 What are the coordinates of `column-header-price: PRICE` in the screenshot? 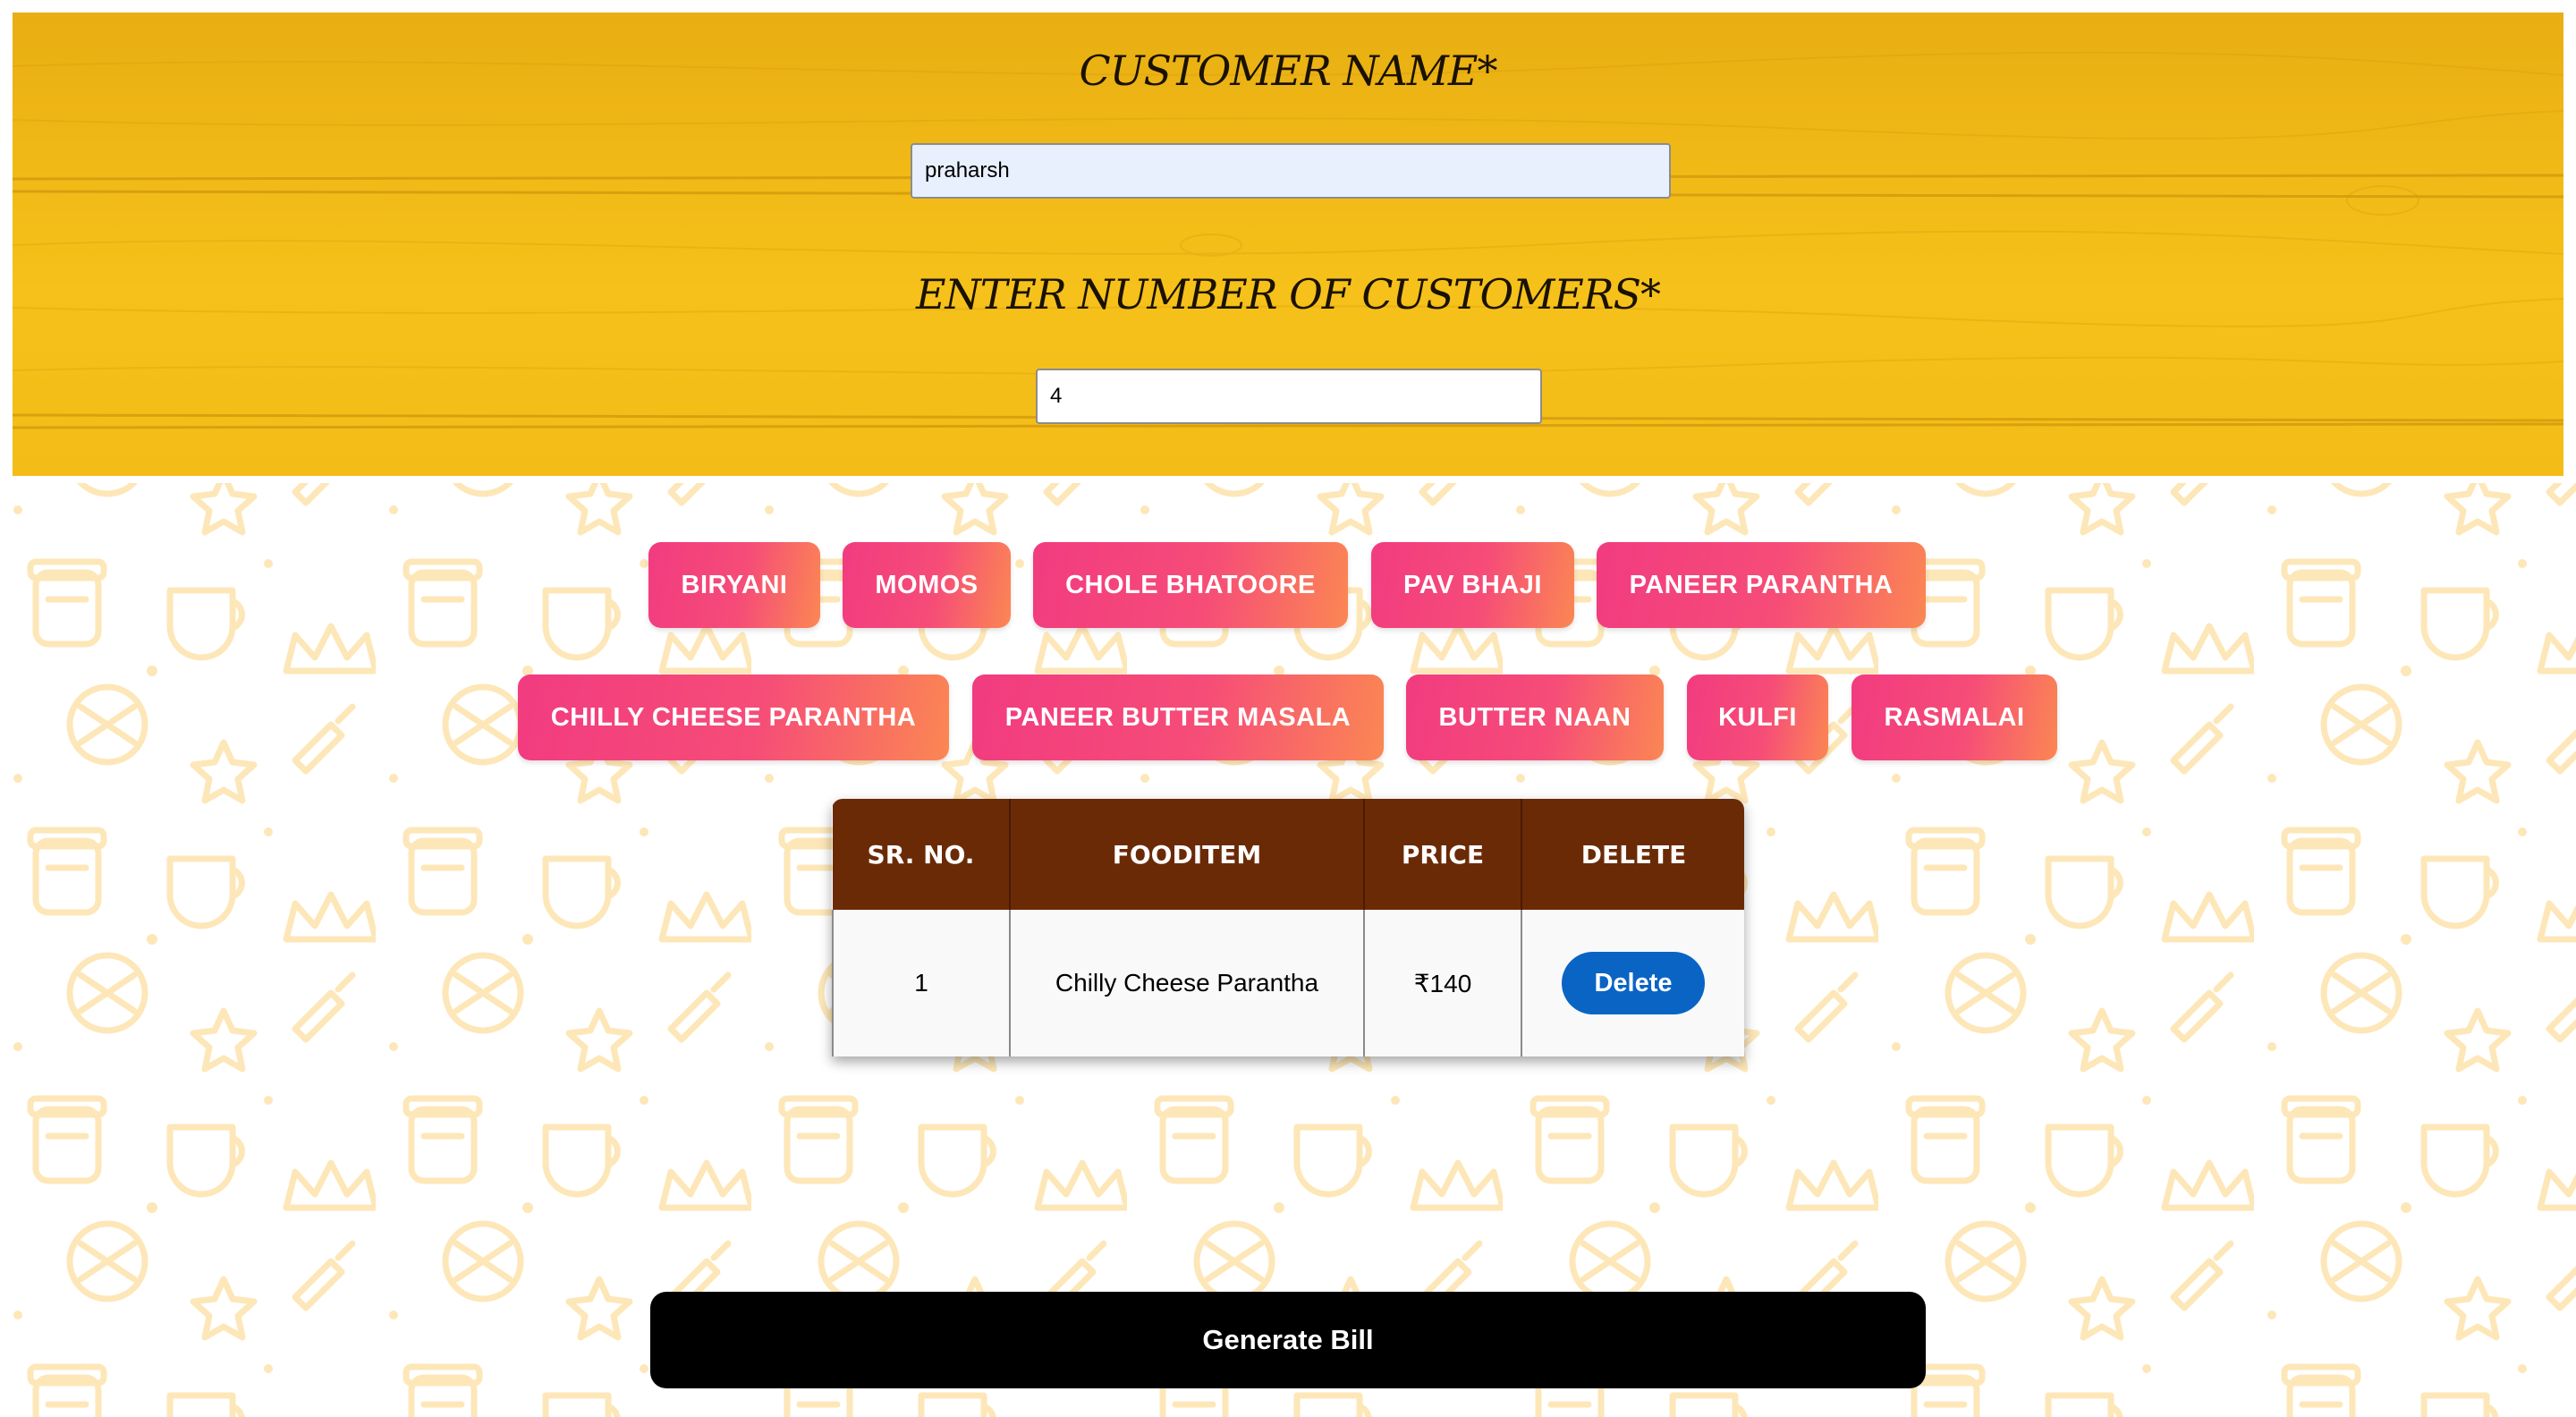 It's located at (1443, 854).